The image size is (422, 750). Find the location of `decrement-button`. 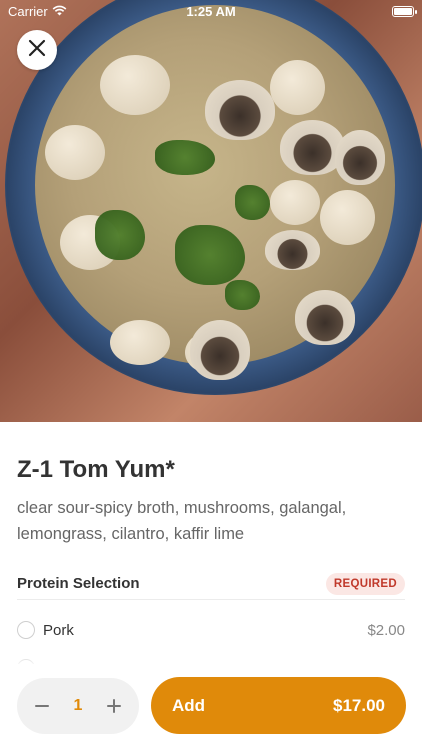

decrement-button is located at coordinates (42, 706).